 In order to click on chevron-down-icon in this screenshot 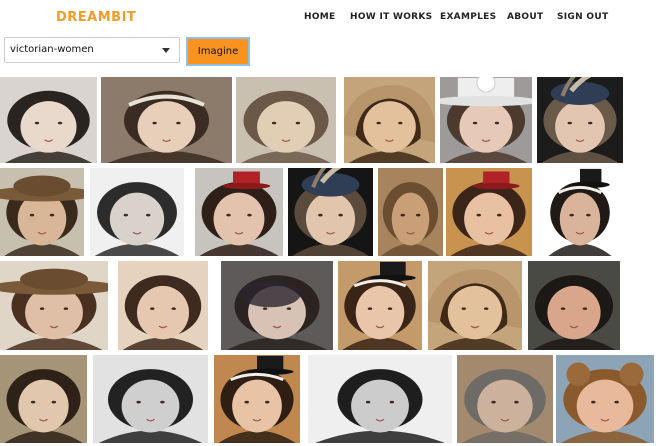, I will do `click(166, 50)`.